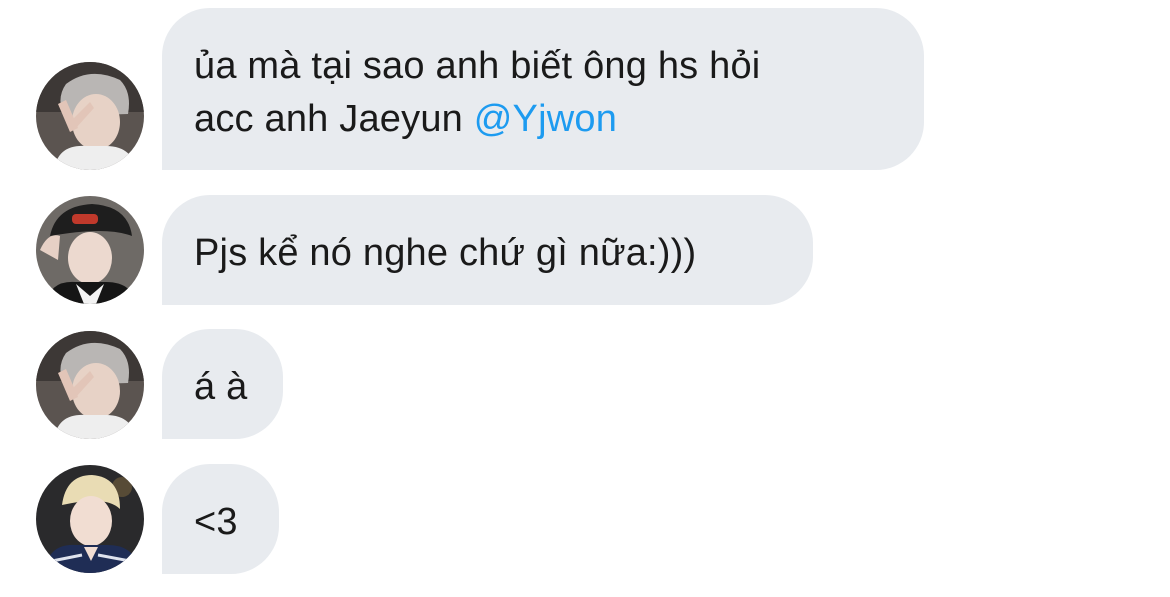 This screenshot has width=1170, height=597. What do you see at coordinates (545, 119) in the screenshot?
I see `user-mention-link: @Yjwon` at bounding box center [545, 119].